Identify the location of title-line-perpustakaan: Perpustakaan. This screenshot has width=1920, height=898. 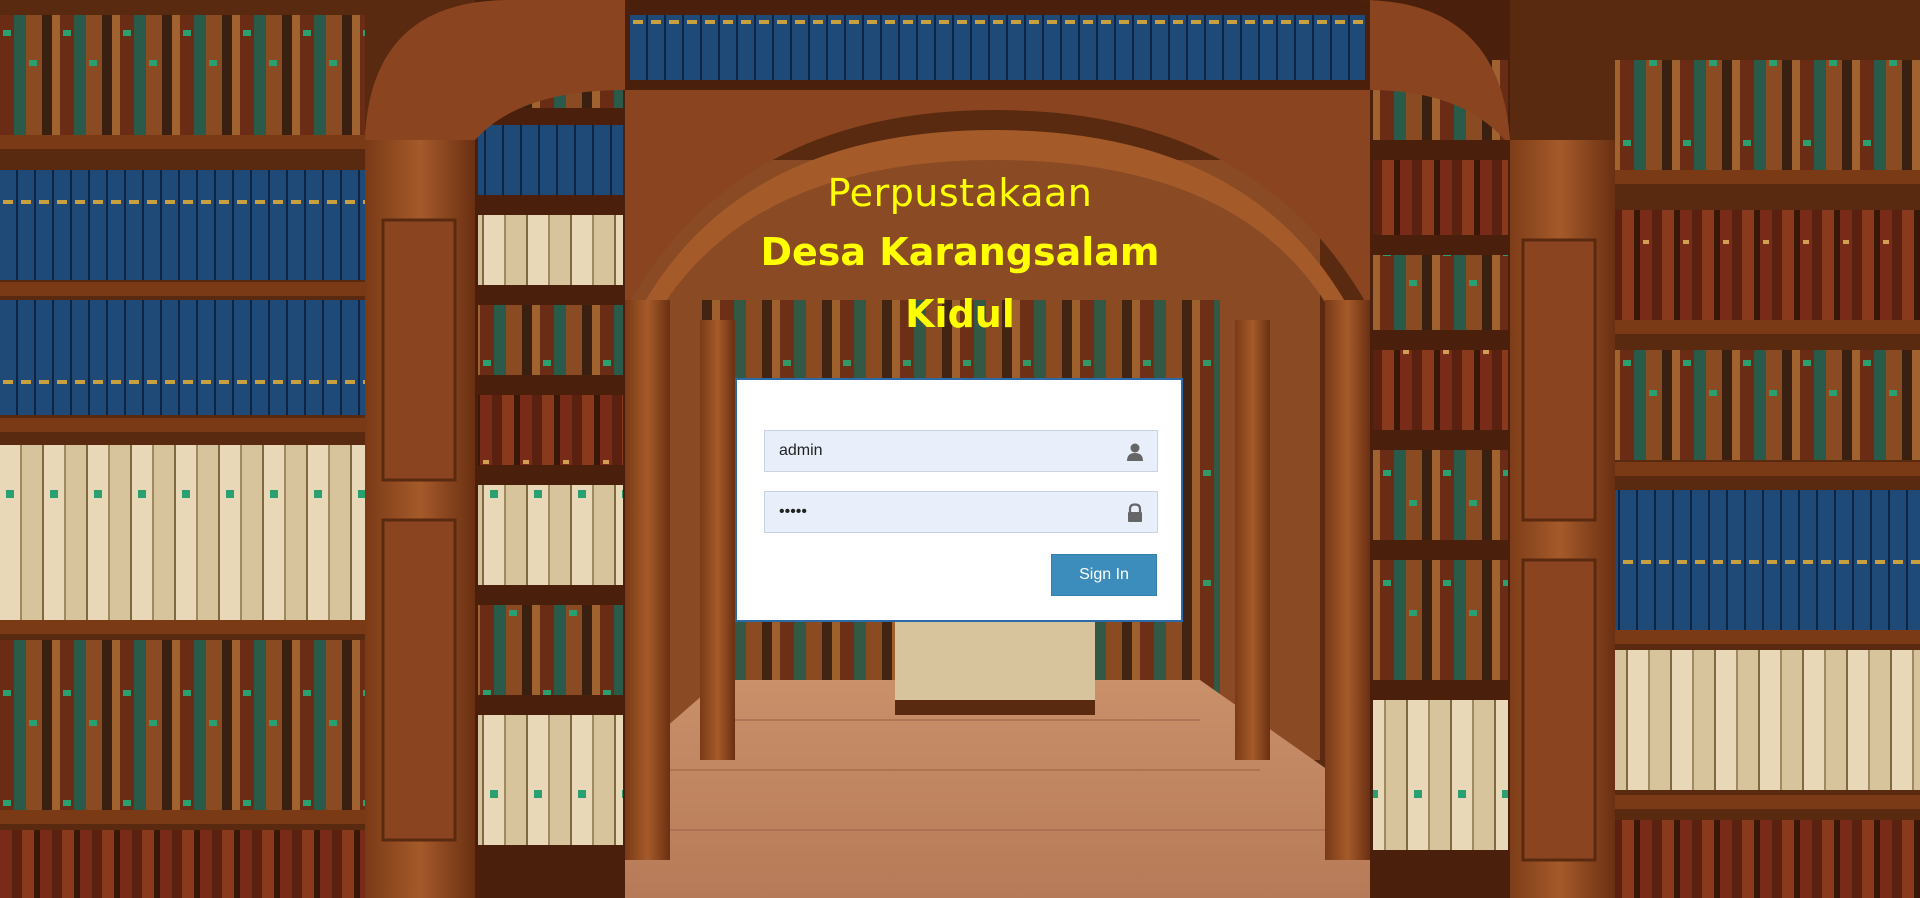
(960, 193).